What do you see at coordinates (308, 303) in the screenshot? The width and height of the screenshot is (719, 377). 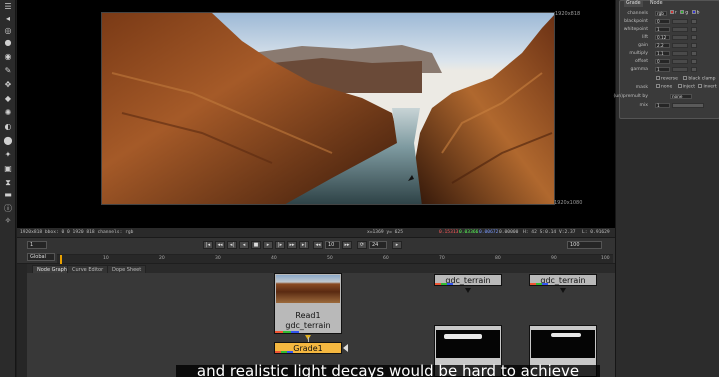 I see `read-node: Read1 gdc_terrain` at bounding box center [308, 303].